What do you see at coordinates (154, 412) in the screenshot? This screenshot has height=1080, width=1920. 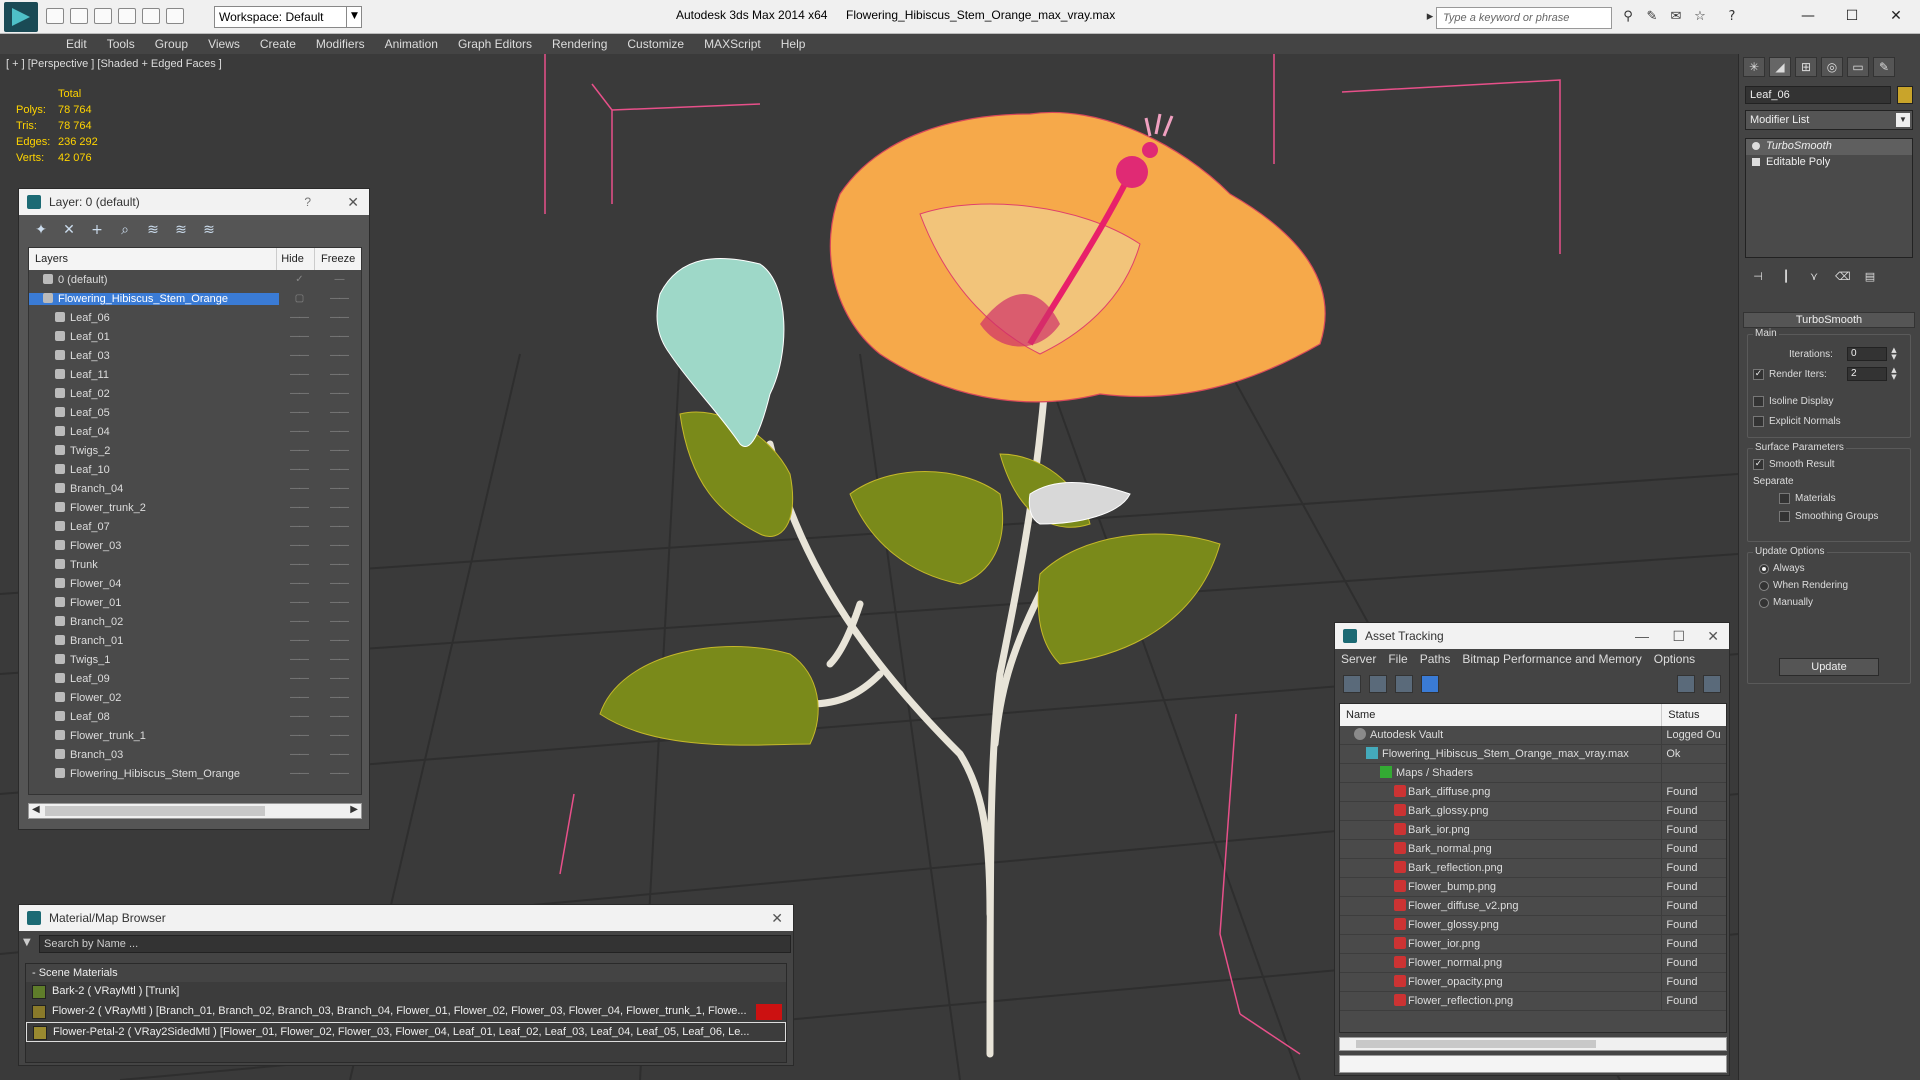 I see `layer-name-cell: Leaf_05` at bounding box center [154, 412].